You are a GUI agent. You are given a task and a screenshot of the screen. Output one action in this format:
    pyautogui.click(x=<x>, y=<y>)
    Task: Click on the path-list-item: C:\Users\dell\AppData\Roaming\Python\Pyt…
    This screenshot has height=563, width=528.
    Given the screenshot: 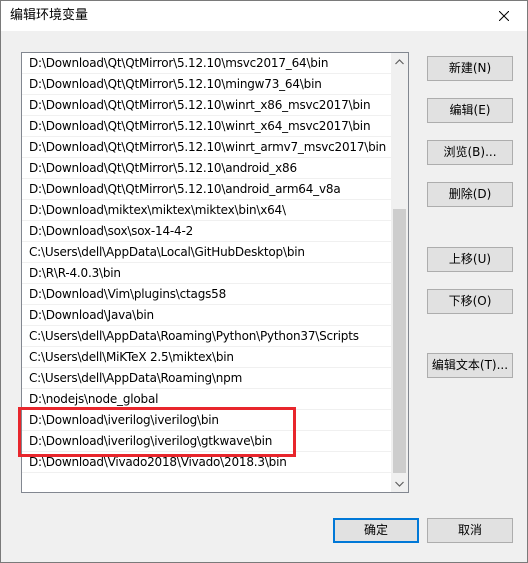 What is the action you would take?
    pyautogui.click(x=207, y=336)
    